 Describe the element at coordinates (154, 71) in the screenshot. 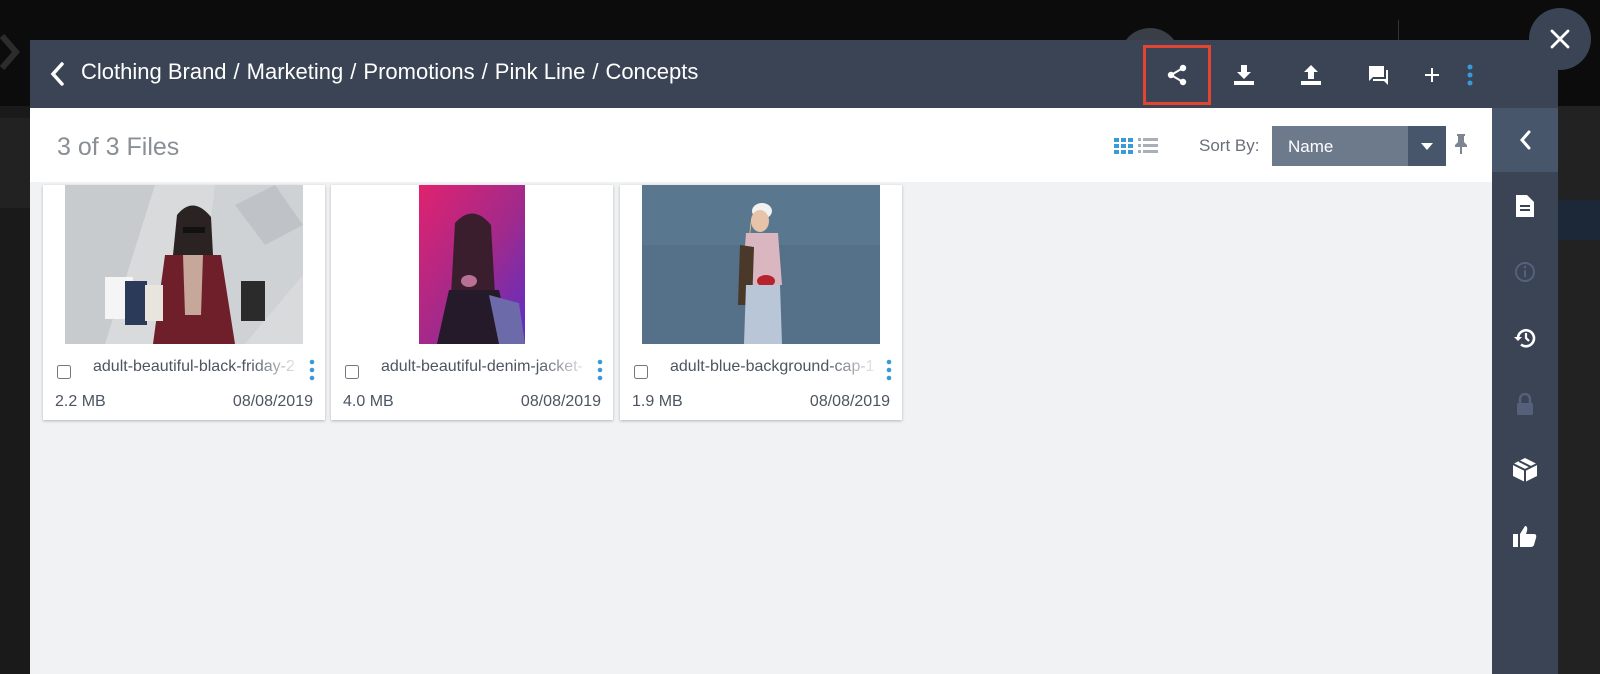

I see `breadcrumb-item: Clothing Brand` at that location.